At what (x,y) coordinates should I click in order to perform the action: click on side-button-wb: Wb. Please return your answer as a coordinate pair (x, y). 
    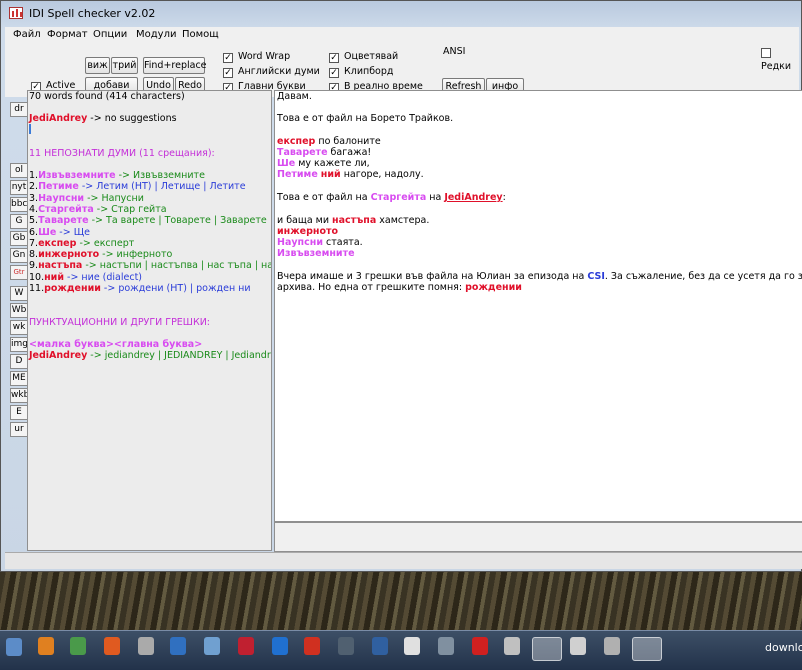
    Looking at the image, I should click on (19, 310).